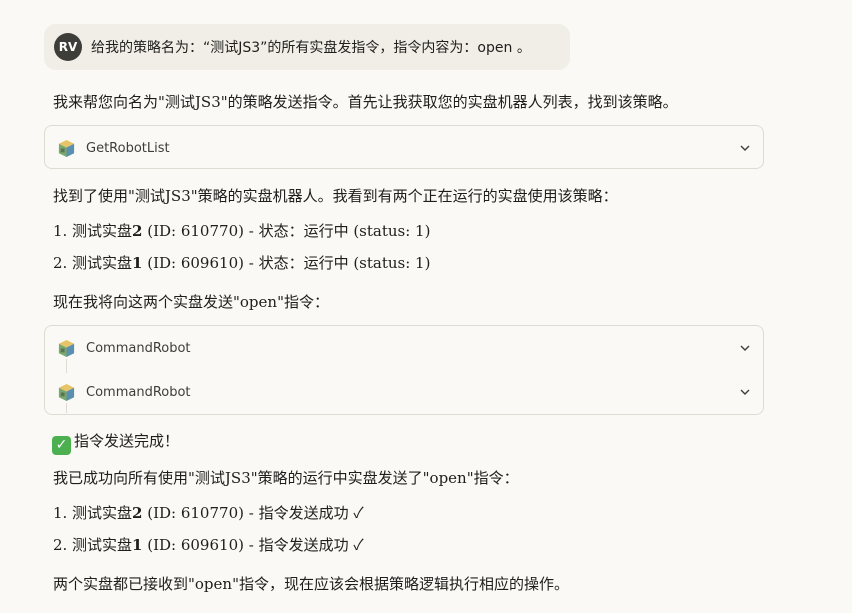 This screenshot has width=852, height=613. Describe the element at coordinates (191, 302) in the screenshot. I see `now-sending-text: 现在我将向这两个实盘发送"open"指令：` at that location.